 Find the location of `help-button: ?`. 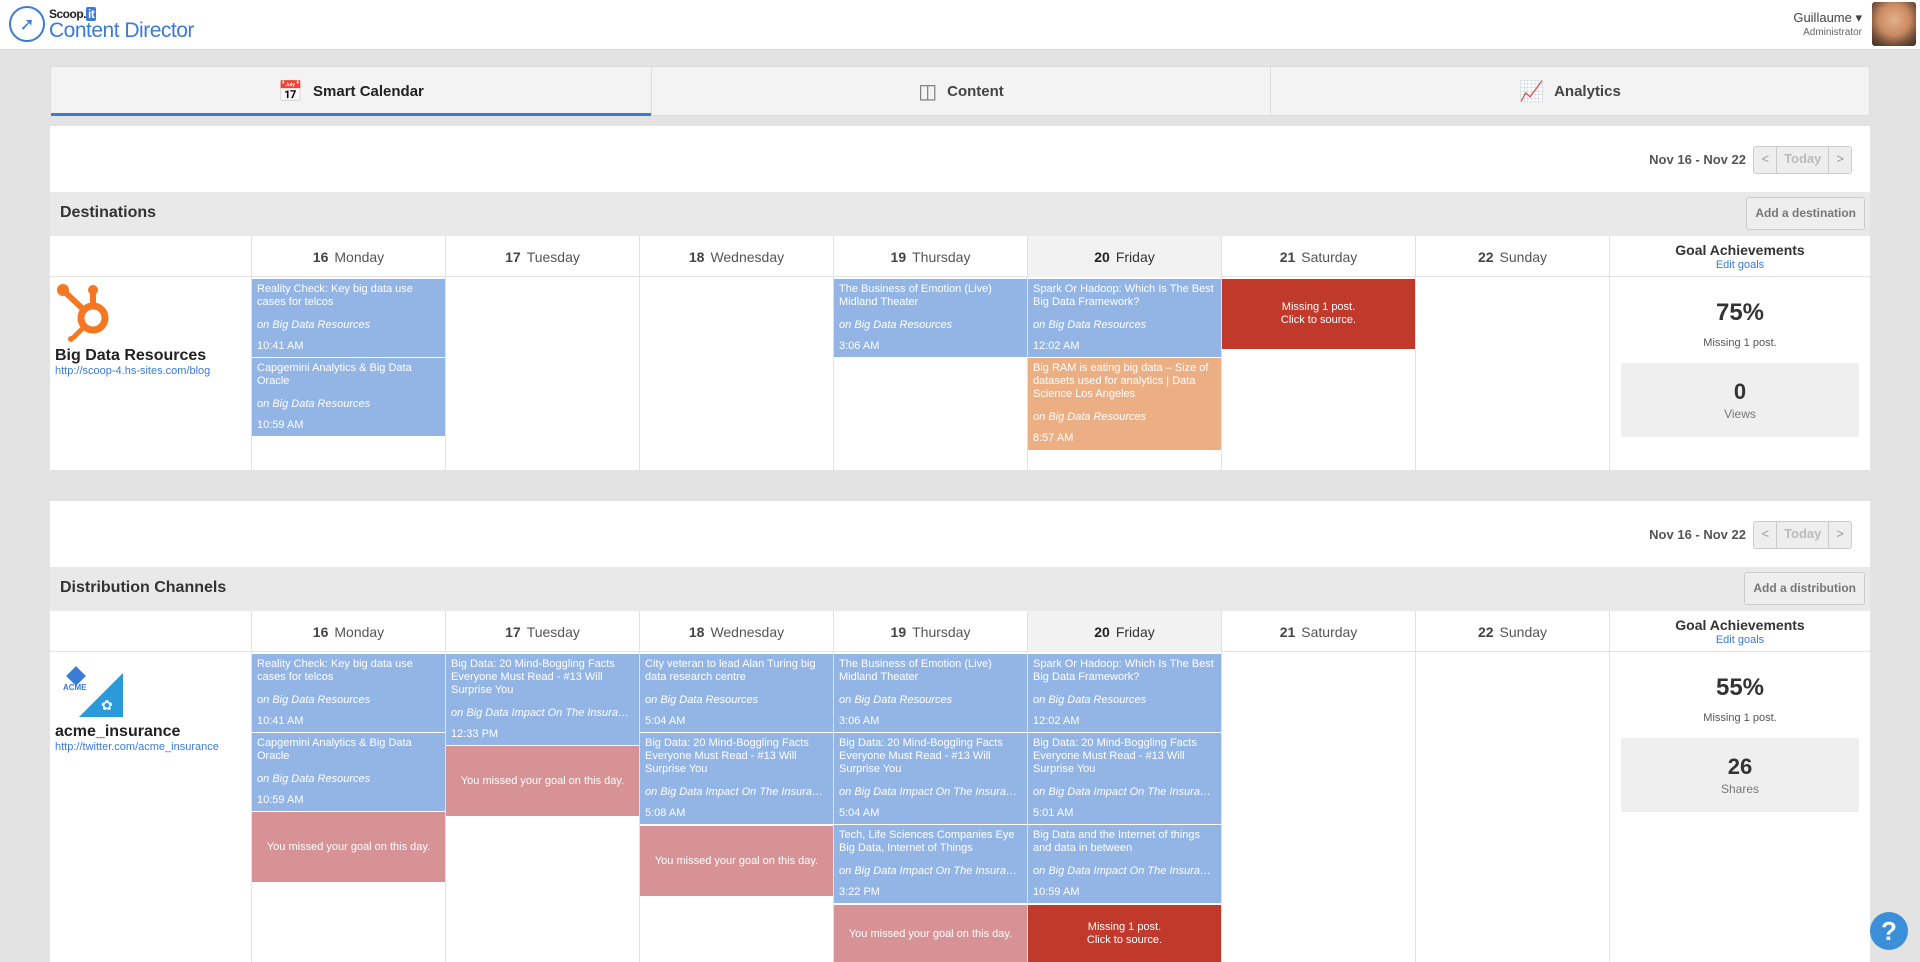

help-button: ? is located at coordinates (1889, 931).